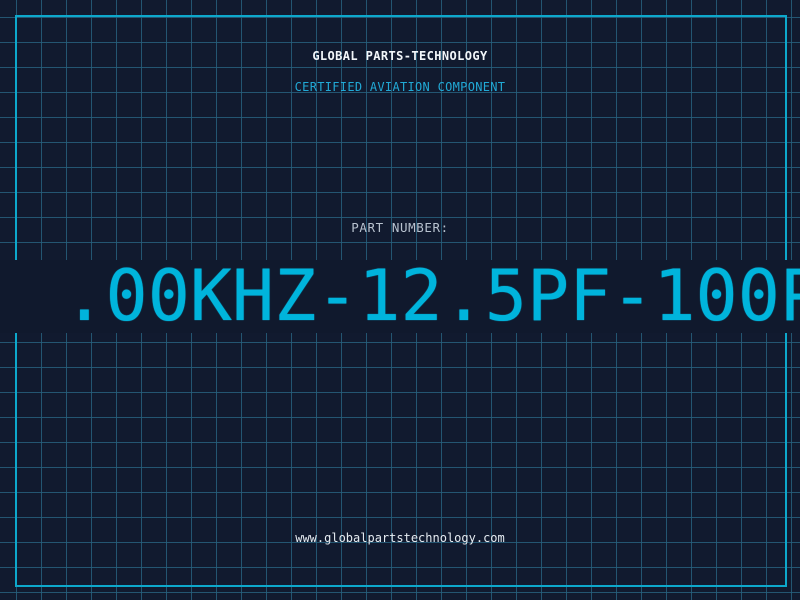 This screenshot has width=800, height=600. I want to click on website-link: www.globalpartstechnology.com, so click(400, 538).